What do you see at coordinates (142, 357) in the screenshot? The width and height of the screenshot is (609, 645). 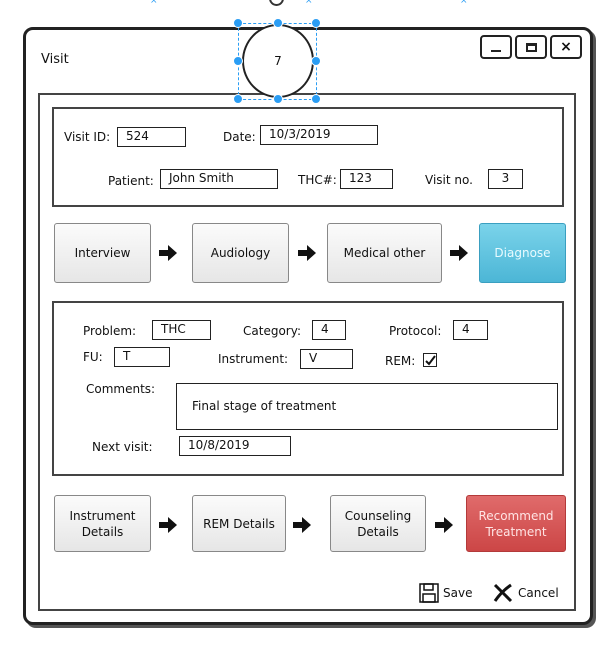 I see `fu-field: T` at bounding box center [142, 357].